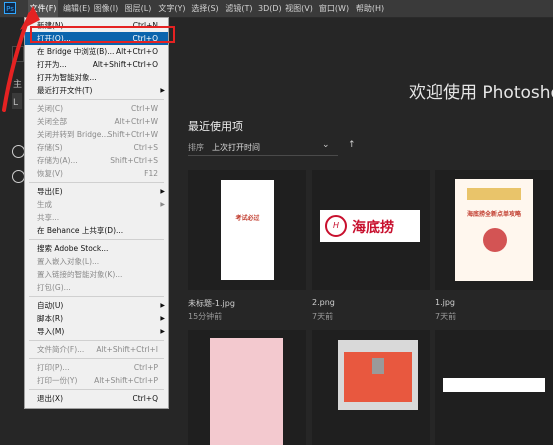  What do you see at coordinates (239, 8) in the screenshot?
I see `menu-item: 滤镜(T)` at bounding box center [239, 8].